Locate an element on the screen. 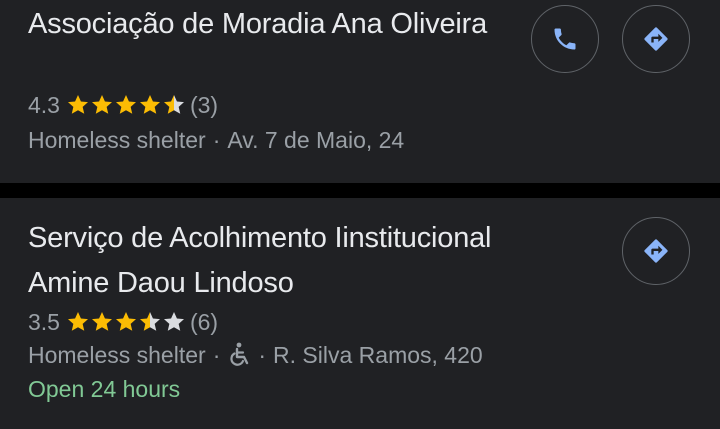  call-button is located at coordinates (565, 39).